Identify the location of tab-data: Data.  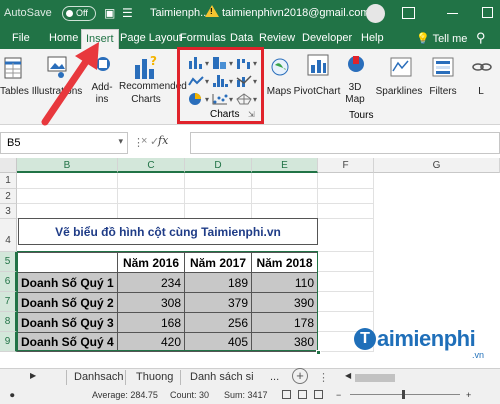
(241, 38).